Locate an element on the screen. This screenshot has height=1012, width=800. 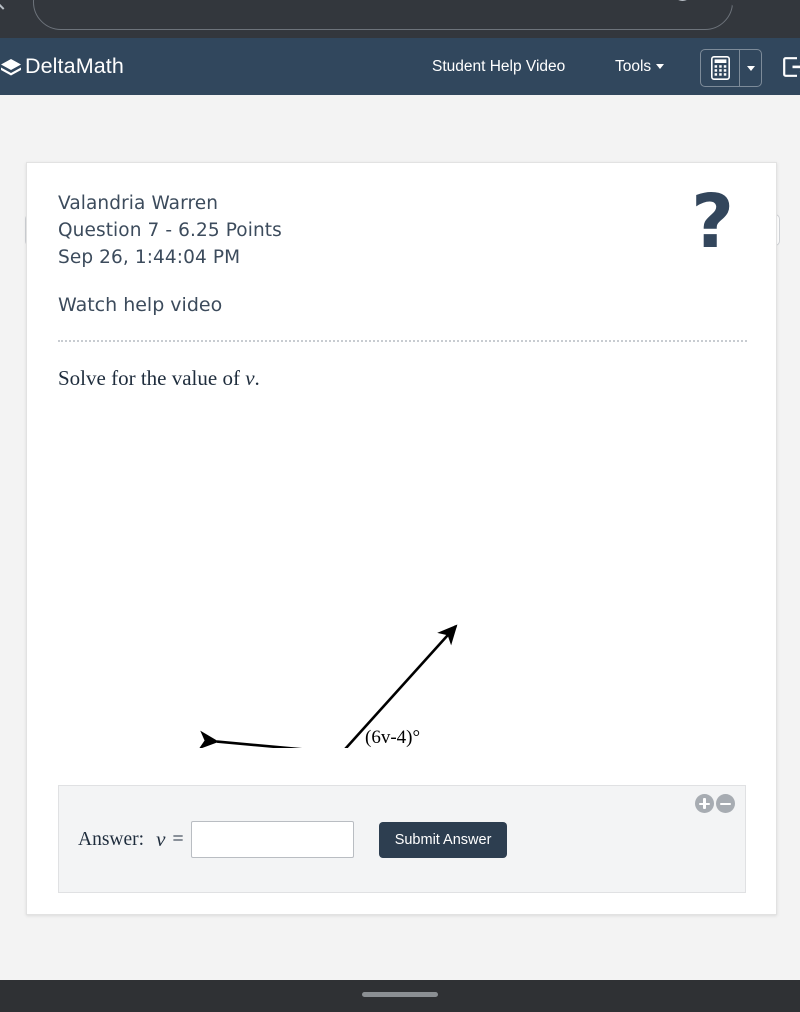
question-prompt: Solve for the value of v. is located at coordinates (159, 378).